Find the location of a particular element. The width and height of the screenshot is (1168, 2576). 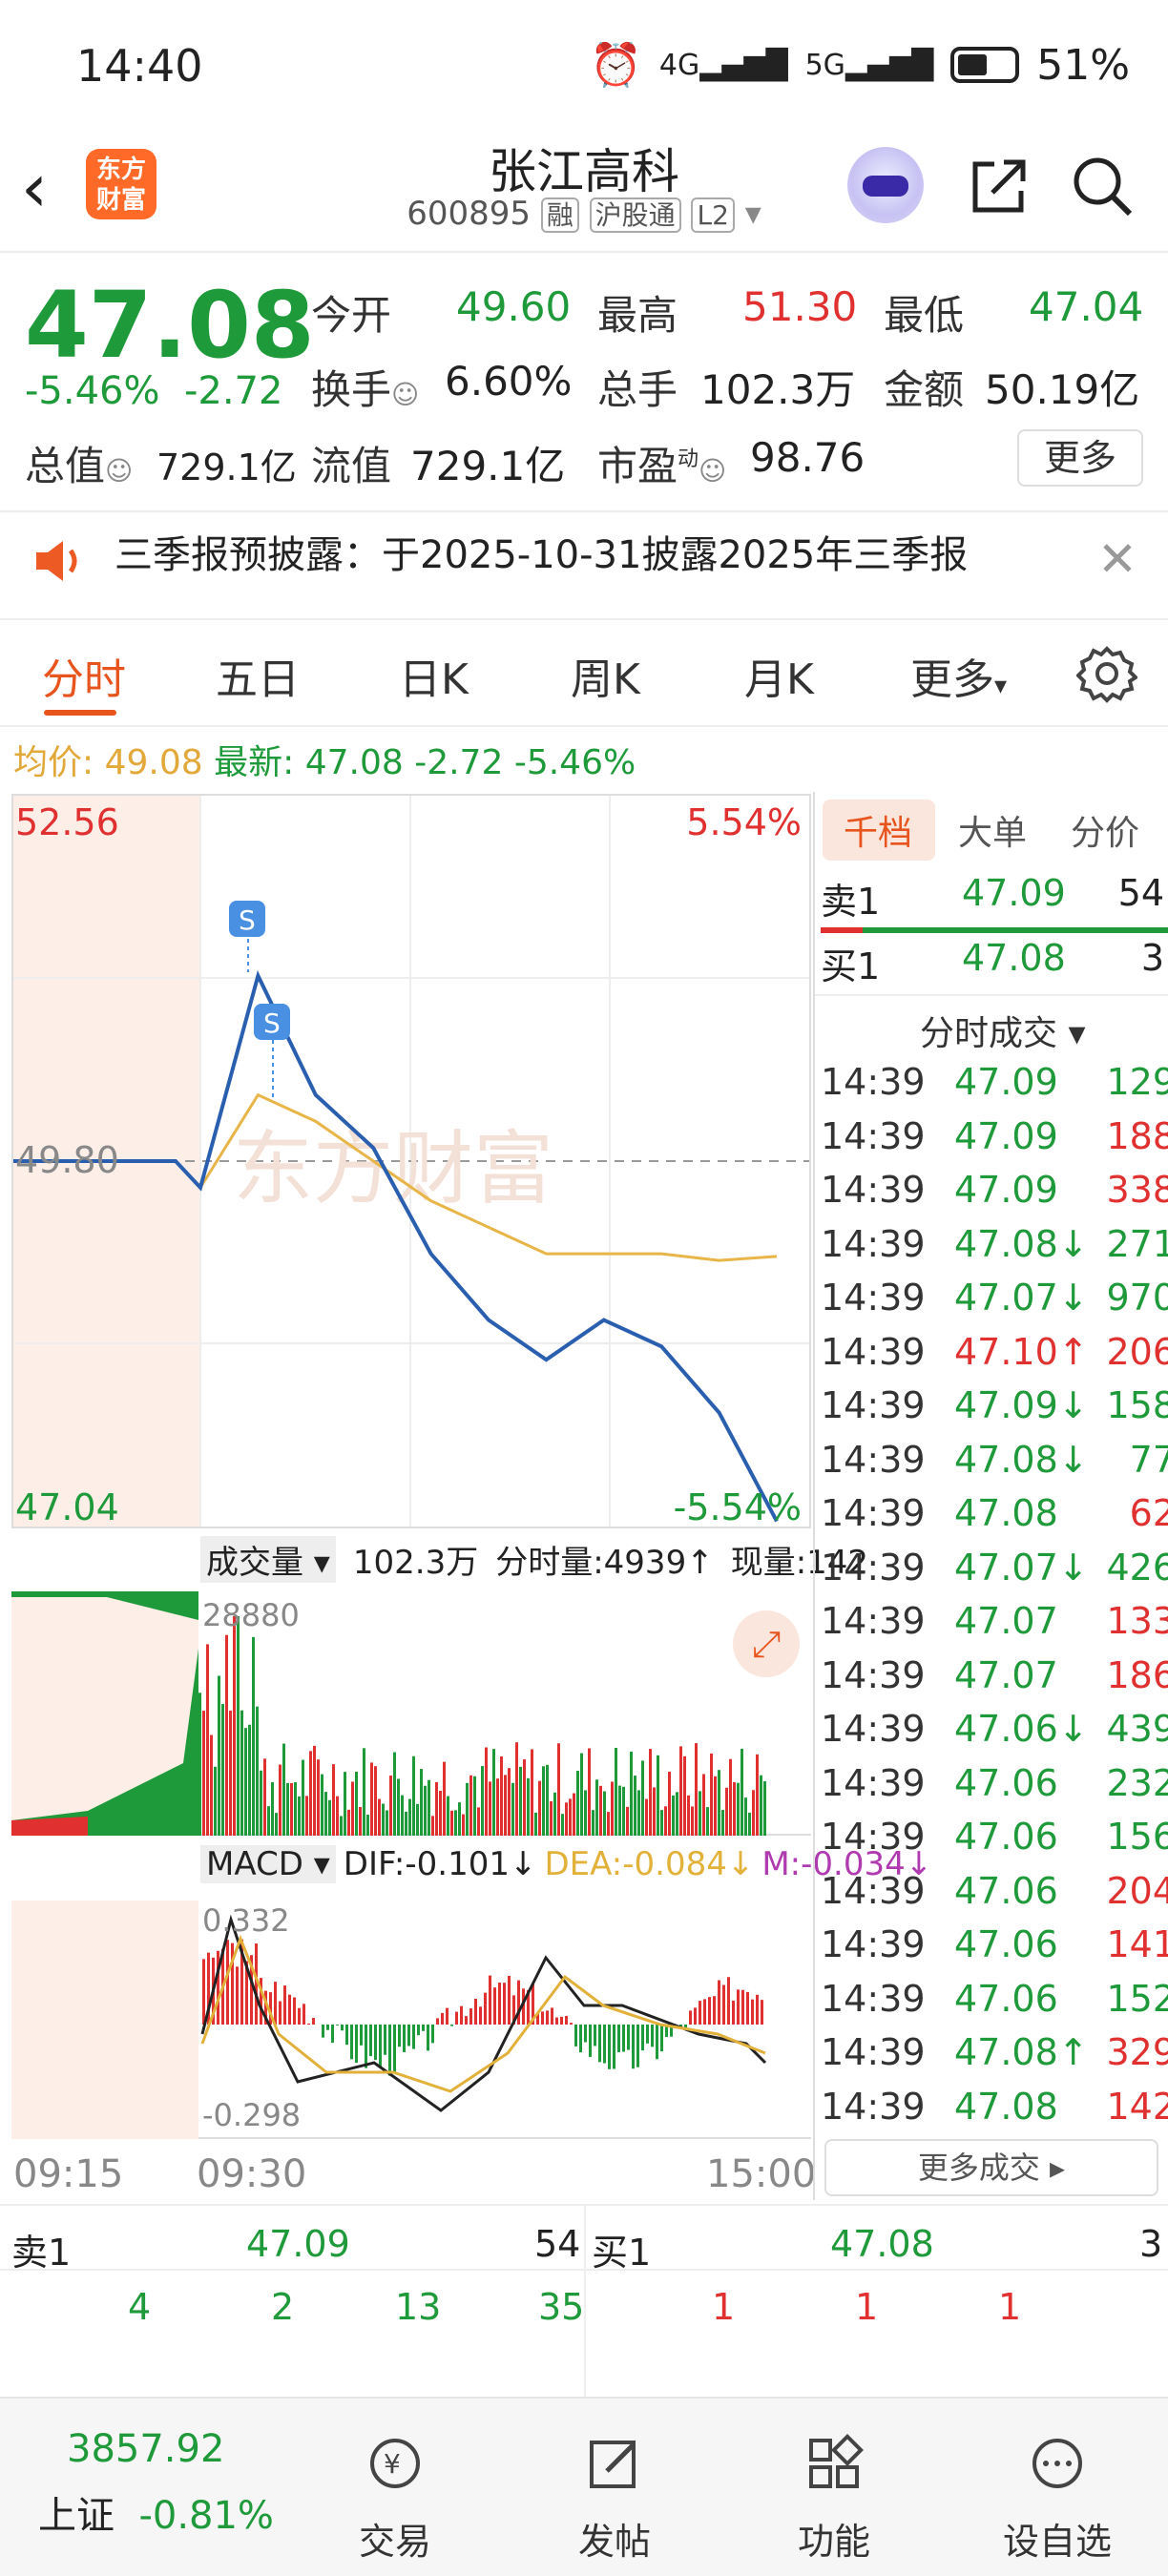

tab-more: 更多▾ is located at coordinates (958, 675).